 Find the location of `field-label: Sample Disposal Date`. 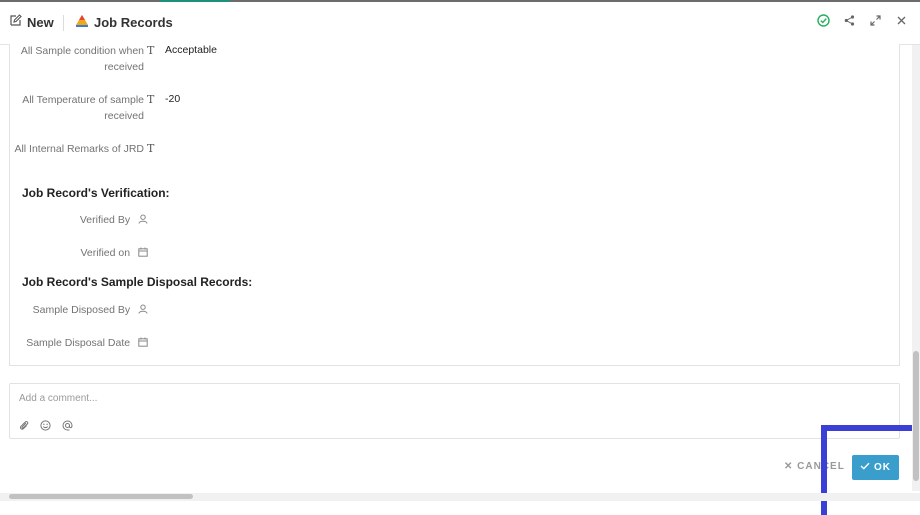

field-label: Sample Disposal Date is located at coordinates (78, 343).